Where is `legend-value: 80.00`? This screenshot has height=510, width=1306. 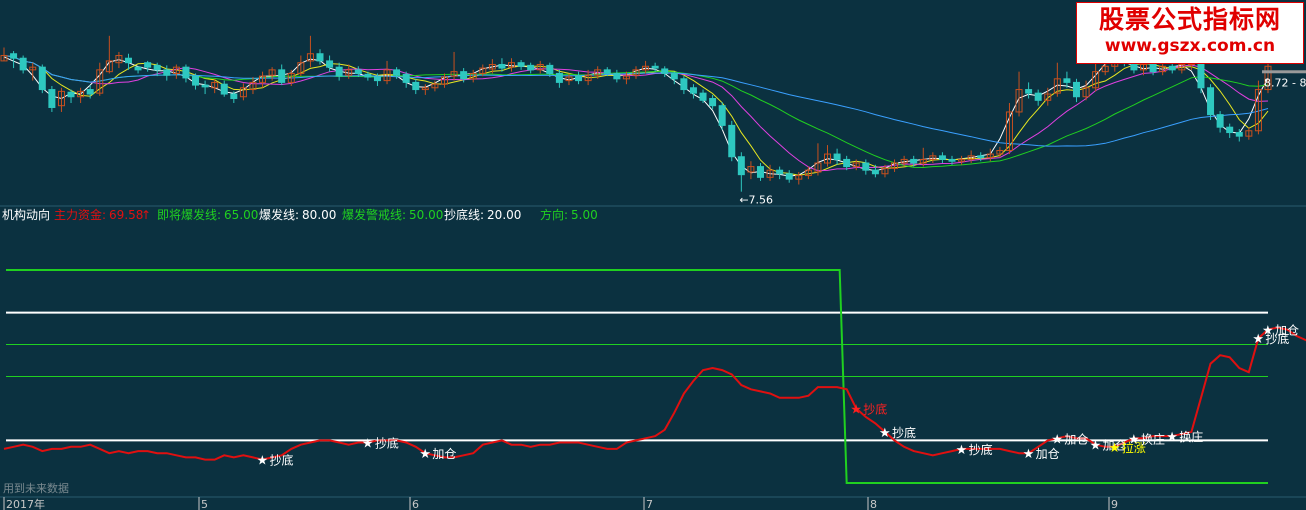
legend-value: 80.00 is located at coordinates (319, 215).